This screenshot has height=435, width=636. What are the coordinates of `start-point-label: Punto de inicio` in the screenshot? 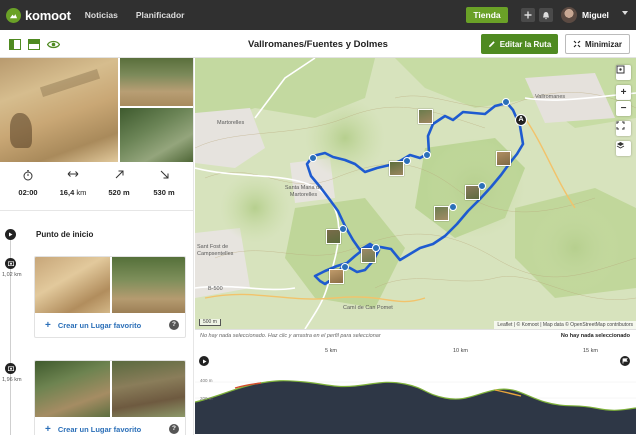 It's located at (64, 234).